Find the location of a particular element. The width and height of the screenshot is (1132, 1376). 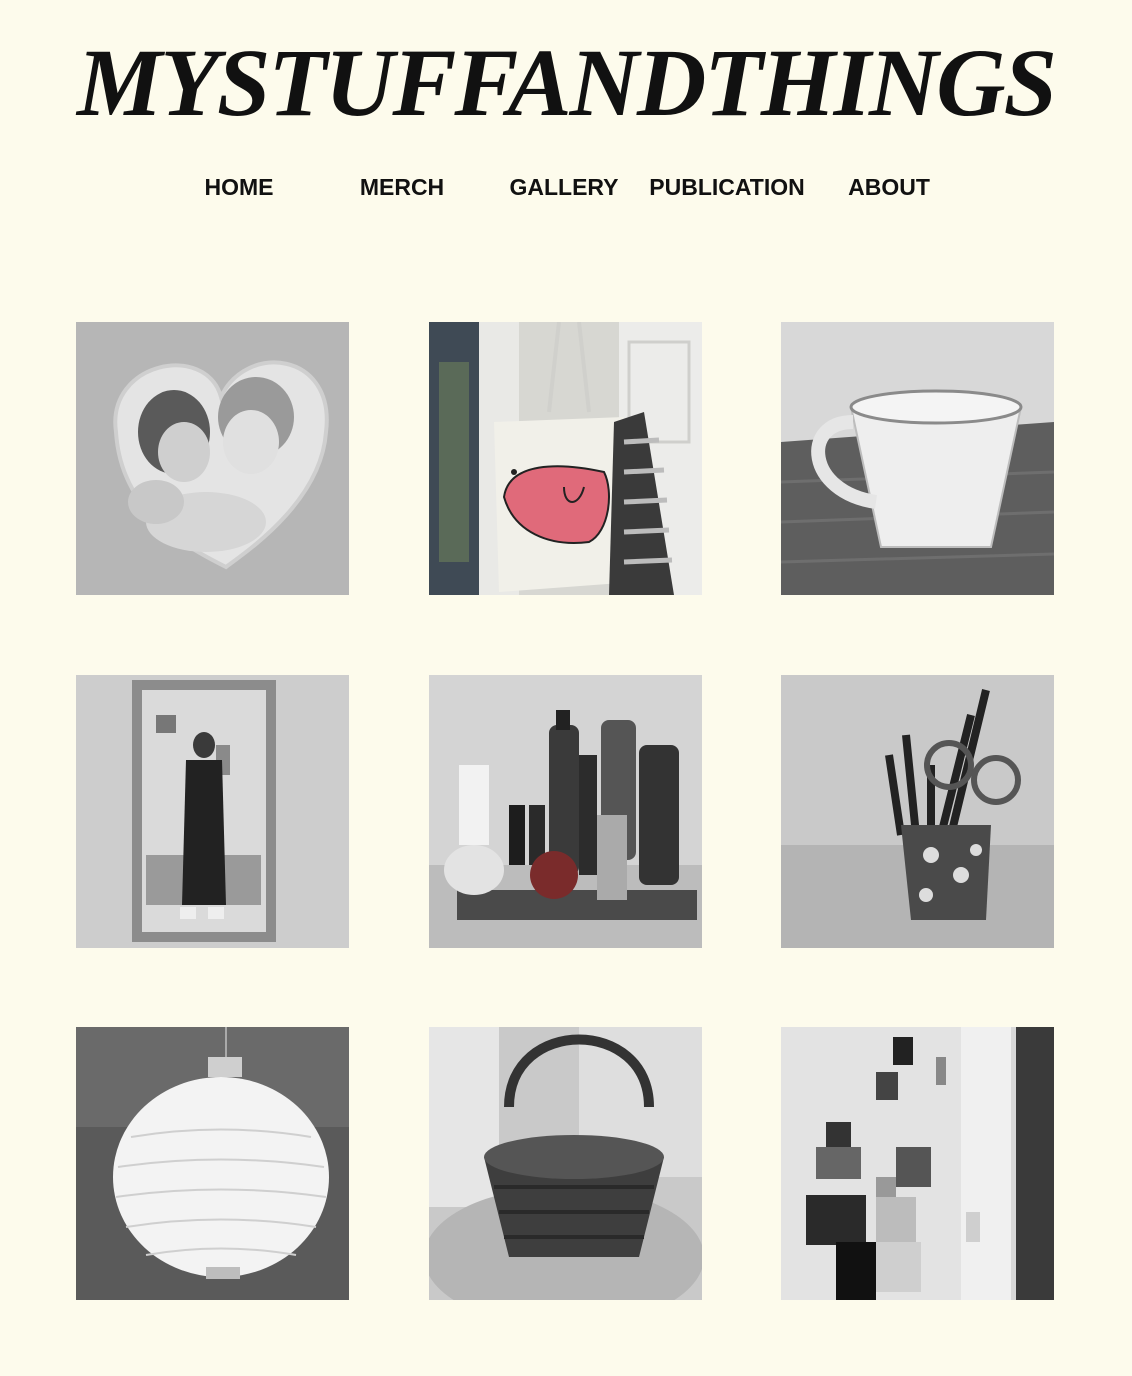

gallery-photo-oil-bottles is located at coordinates (565, 811).